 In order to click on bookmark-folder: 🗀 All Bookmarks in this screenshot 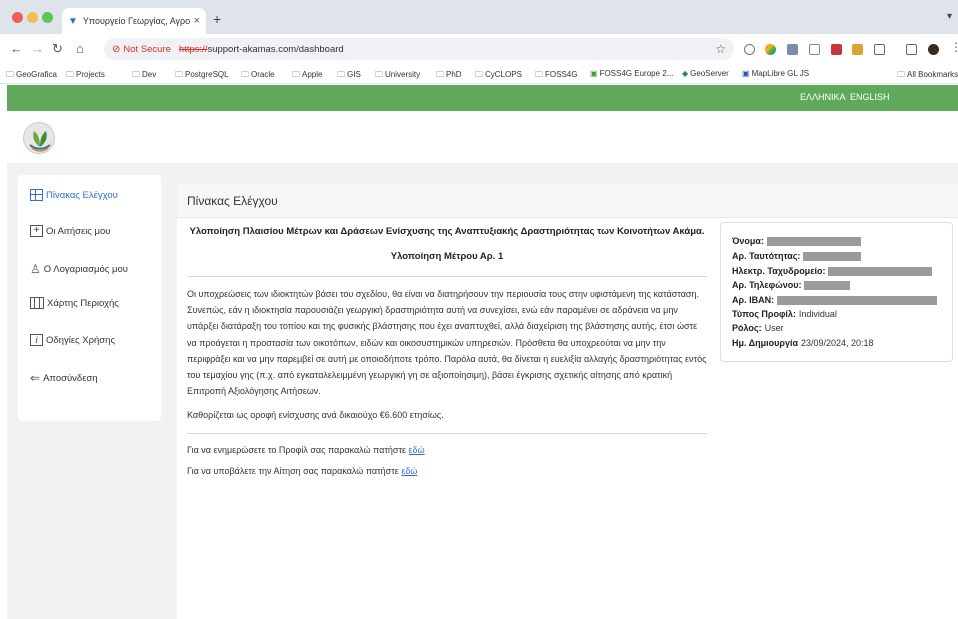, I will do `click(927, 76)`.